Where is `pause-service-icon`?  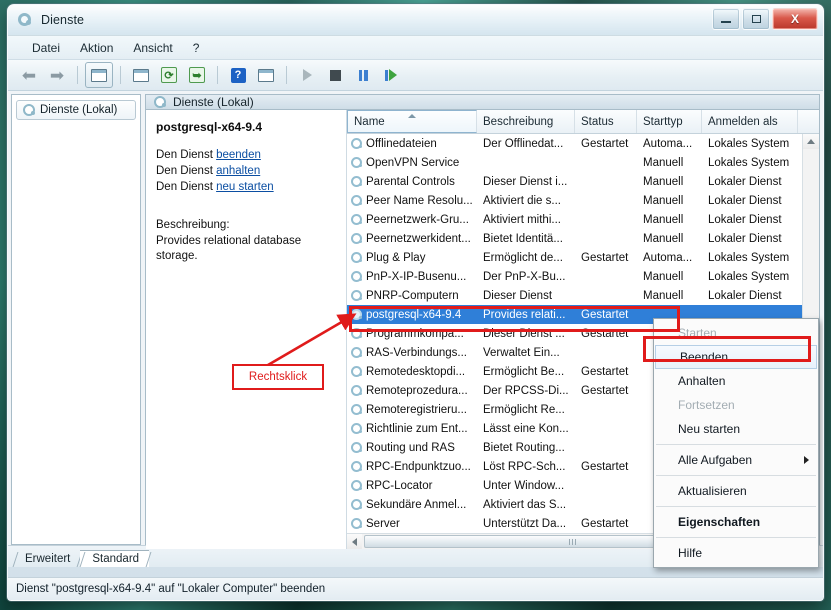
pause-service-icon is located at coordinates (363, 75).